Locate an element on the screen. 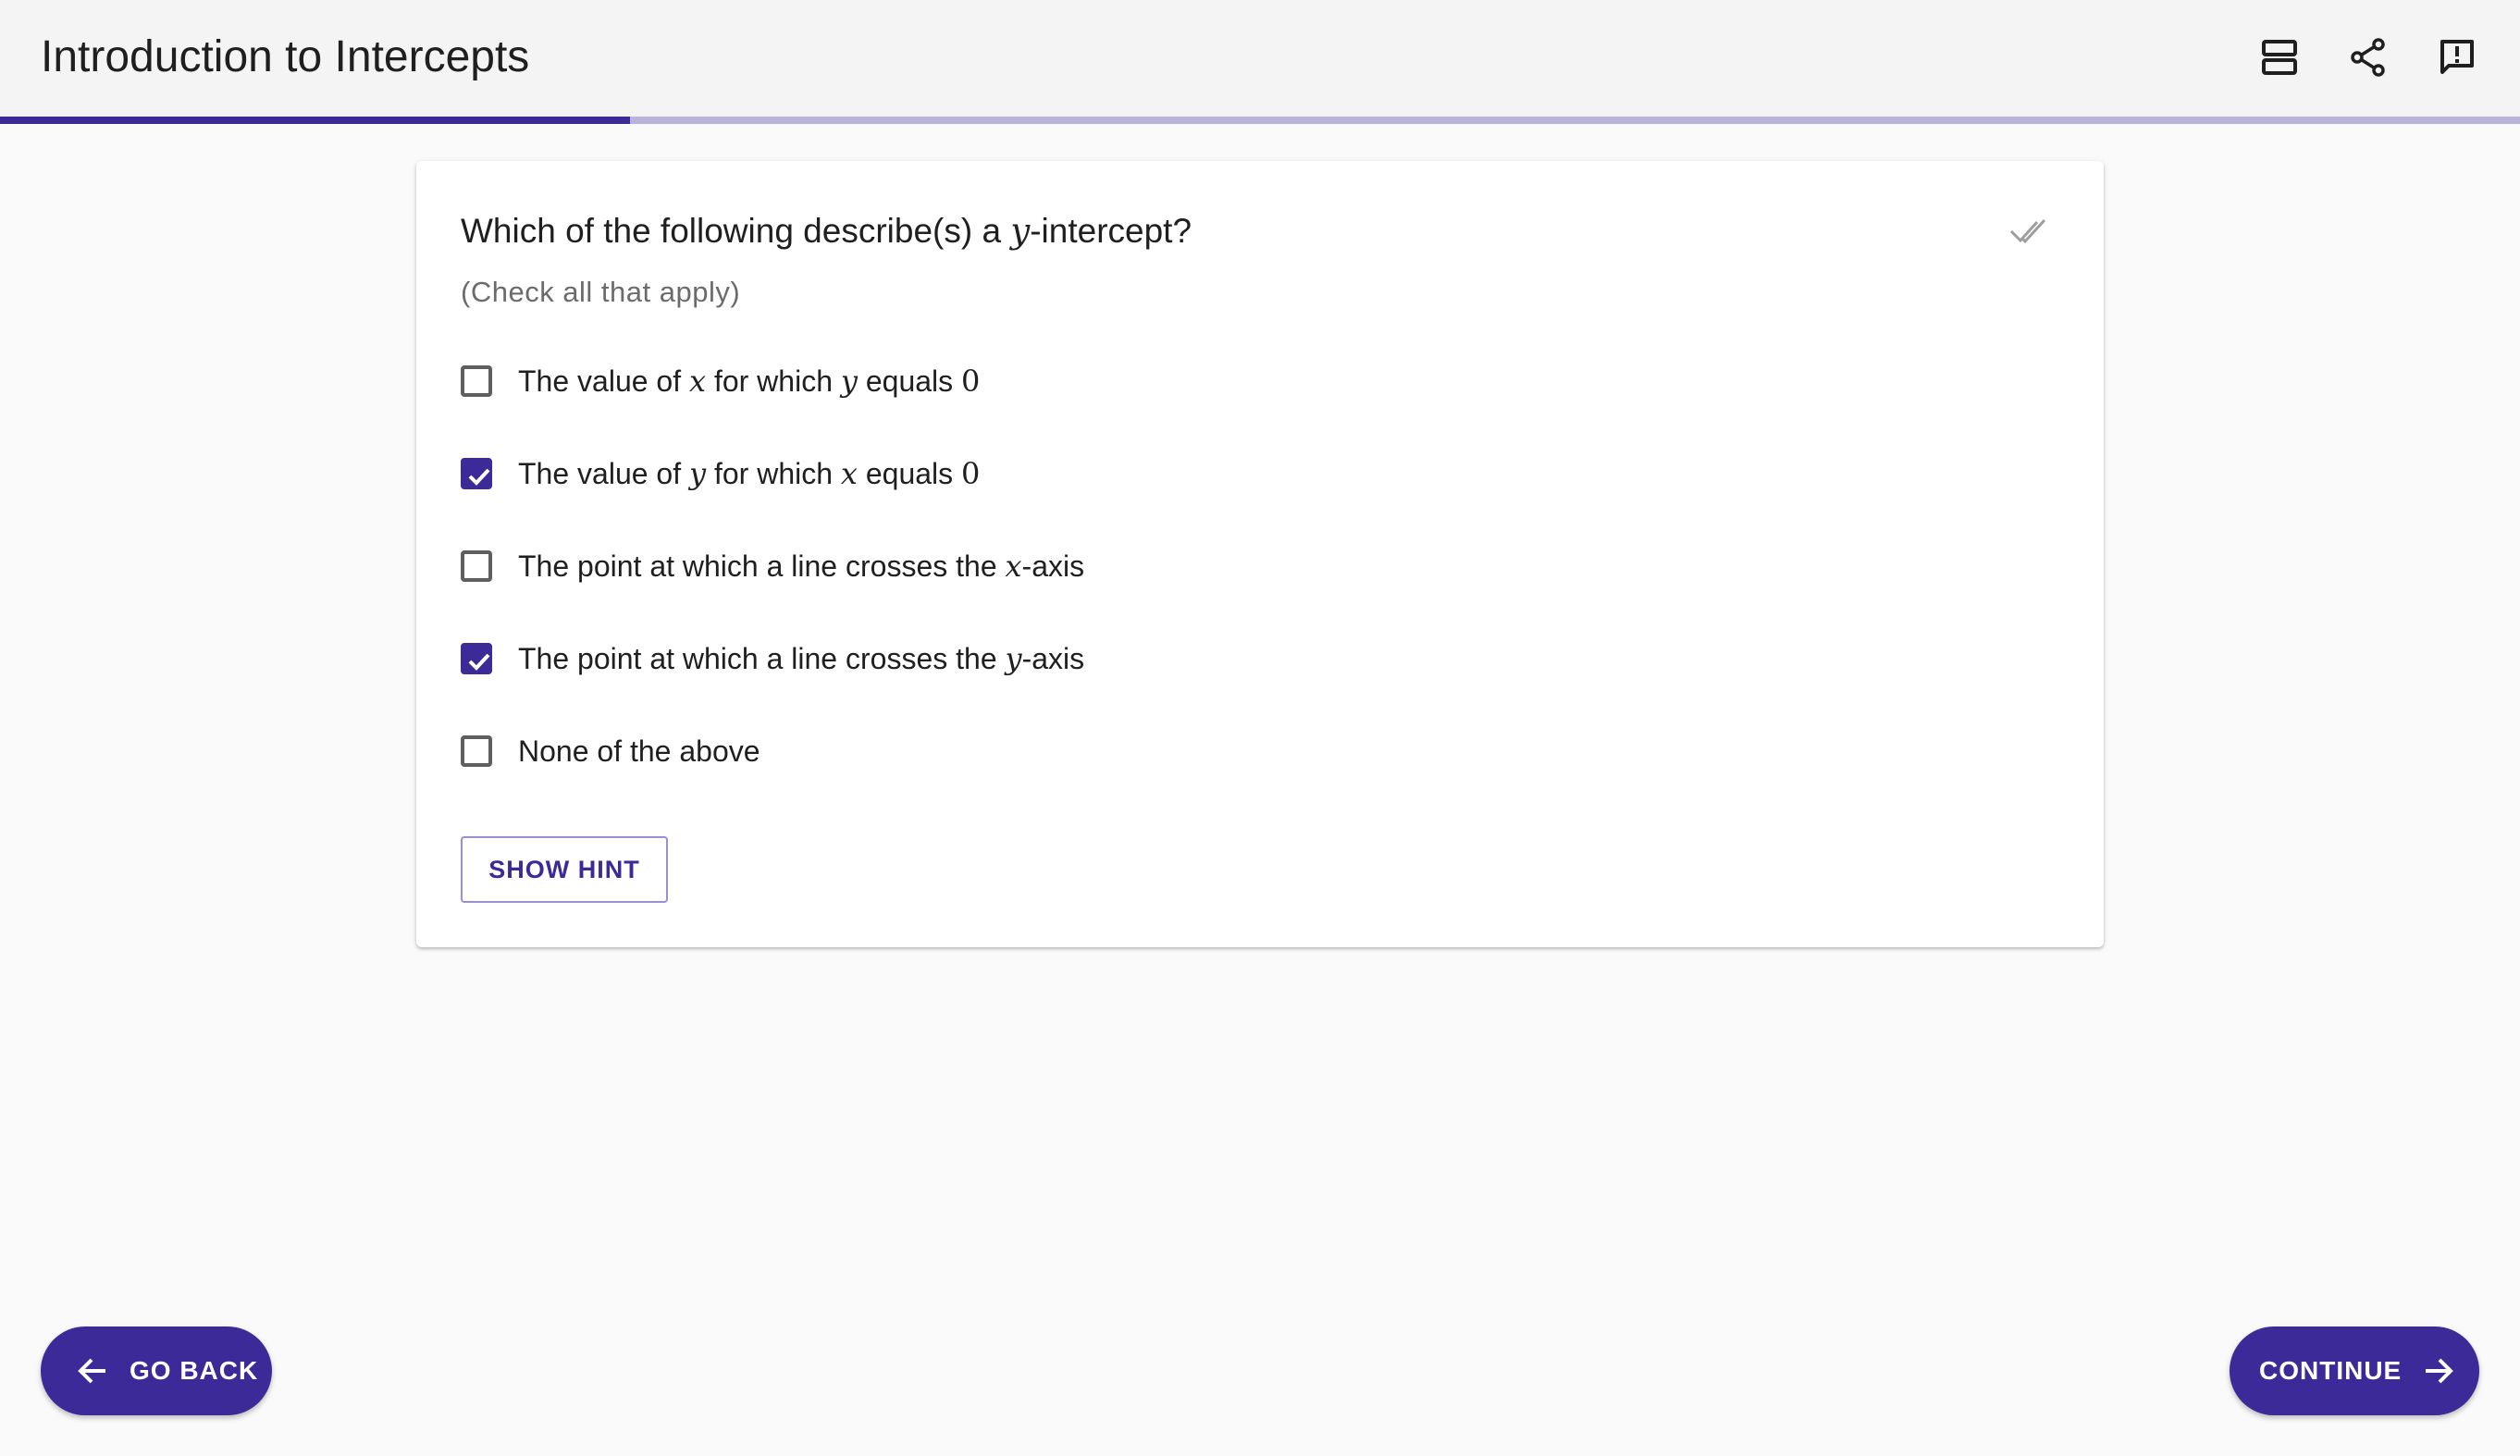  progress-bar-fill is located at coordinates (315, 120).